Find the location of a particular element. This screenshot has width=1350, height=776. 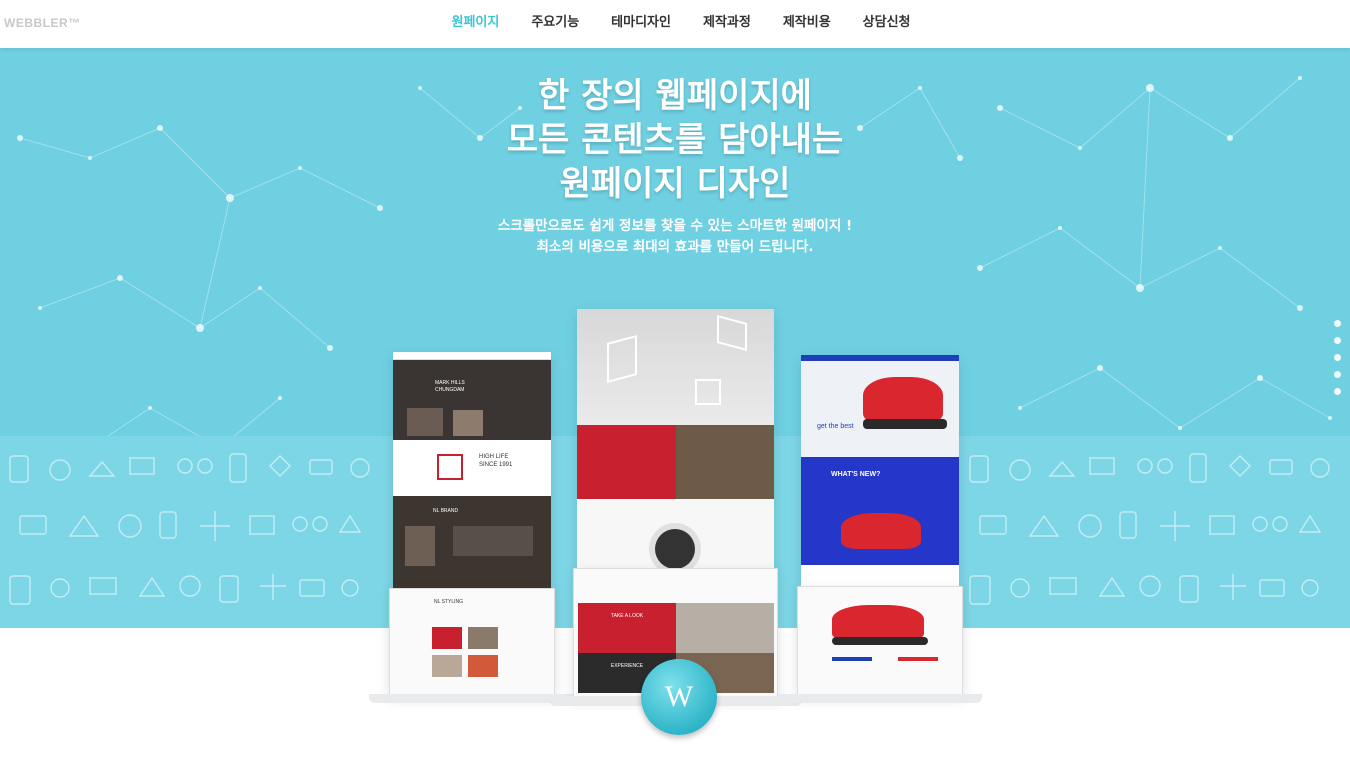

mockup-brand: NL BRAND is located at coordinates (446, 511).